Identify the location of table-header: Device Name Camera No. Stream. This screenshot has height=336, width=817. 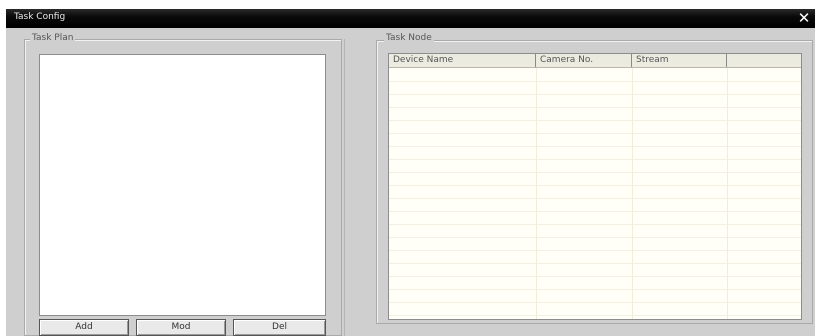
(595, 61).